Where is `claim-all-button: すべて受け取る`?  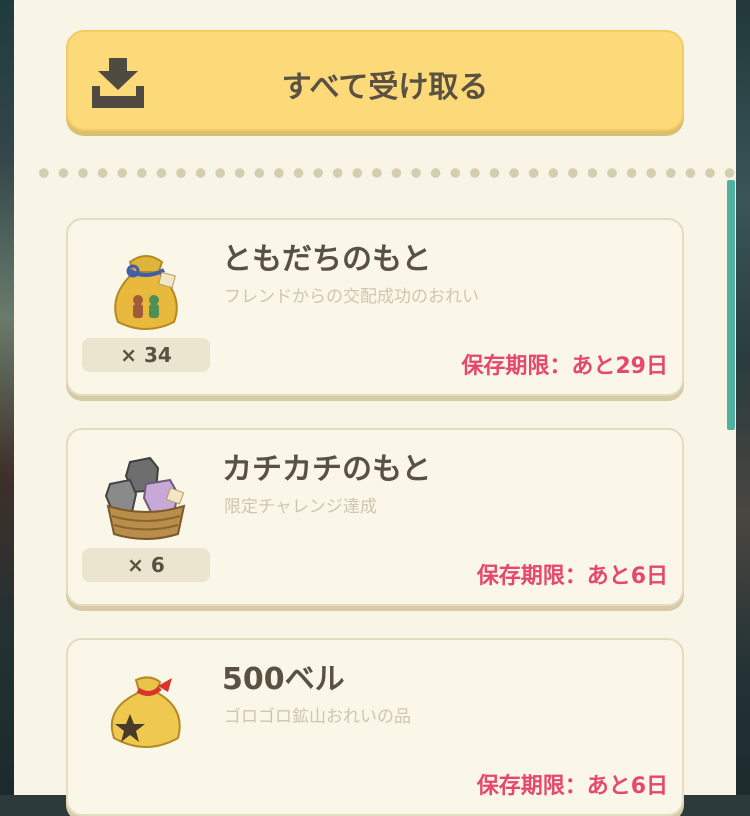 claim-all-button: すべて受け取る is located at coordinates (375, 80).